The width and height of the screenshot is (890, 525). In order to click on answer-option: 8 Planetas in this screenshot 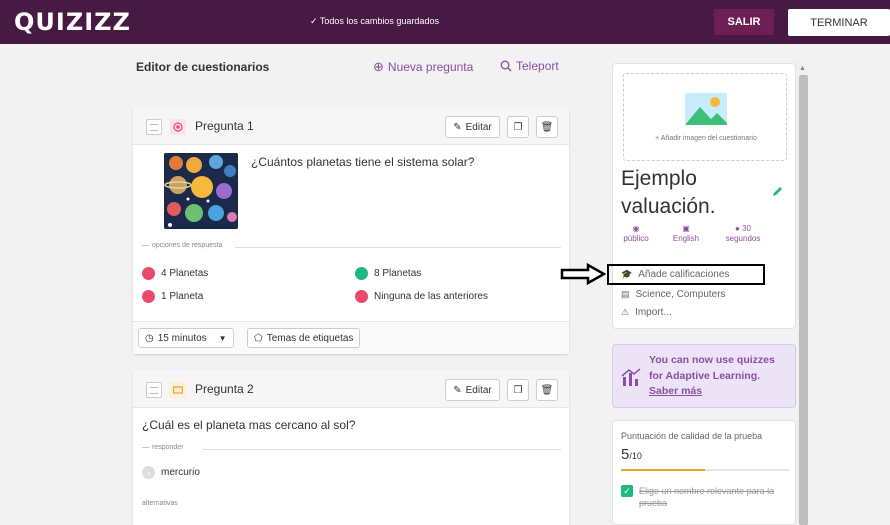, I will do `click(388, 273)`.